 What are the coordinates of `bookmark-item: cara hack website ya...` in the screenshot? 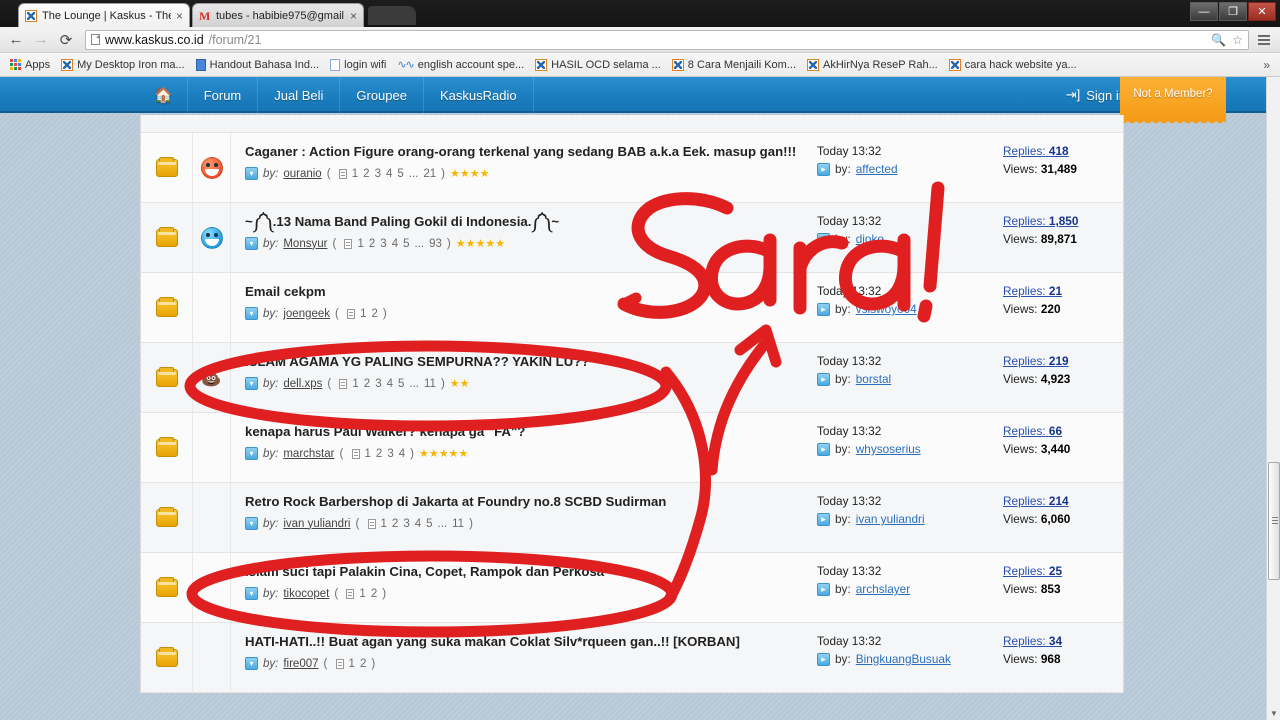 It's located at (1013, 65).